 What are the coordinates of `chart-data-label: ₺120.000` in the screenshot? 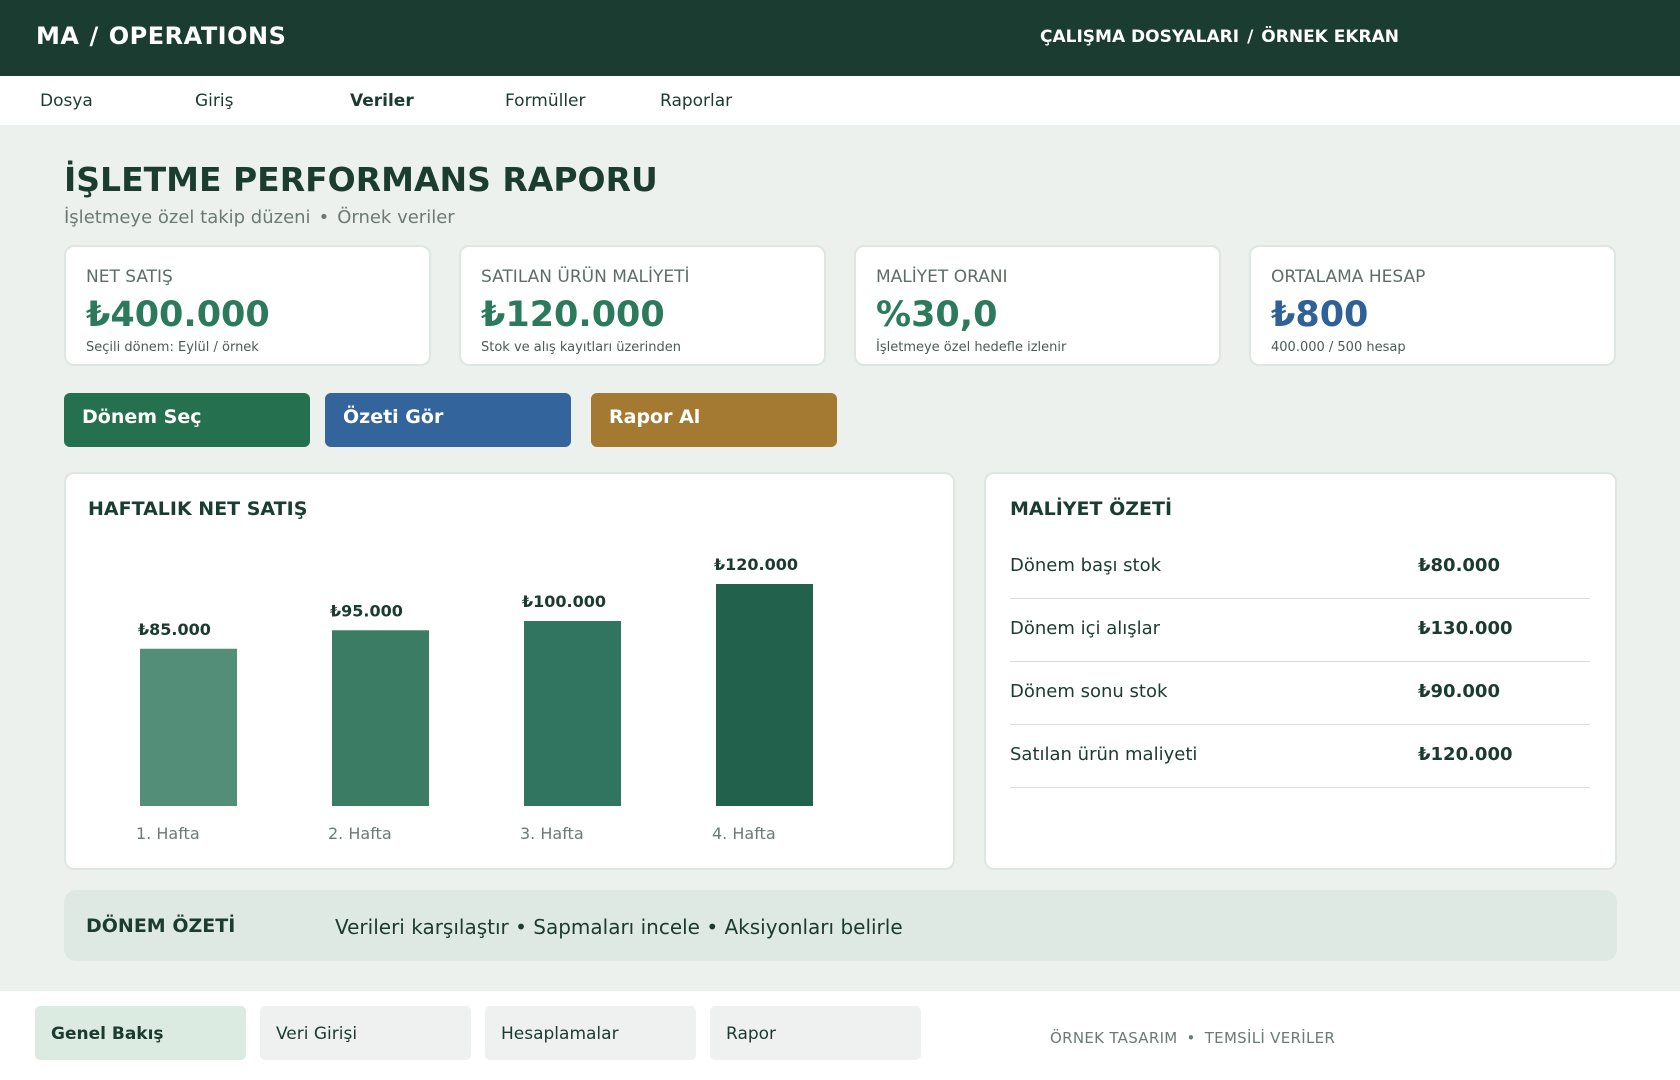 It's located at (756, 564).